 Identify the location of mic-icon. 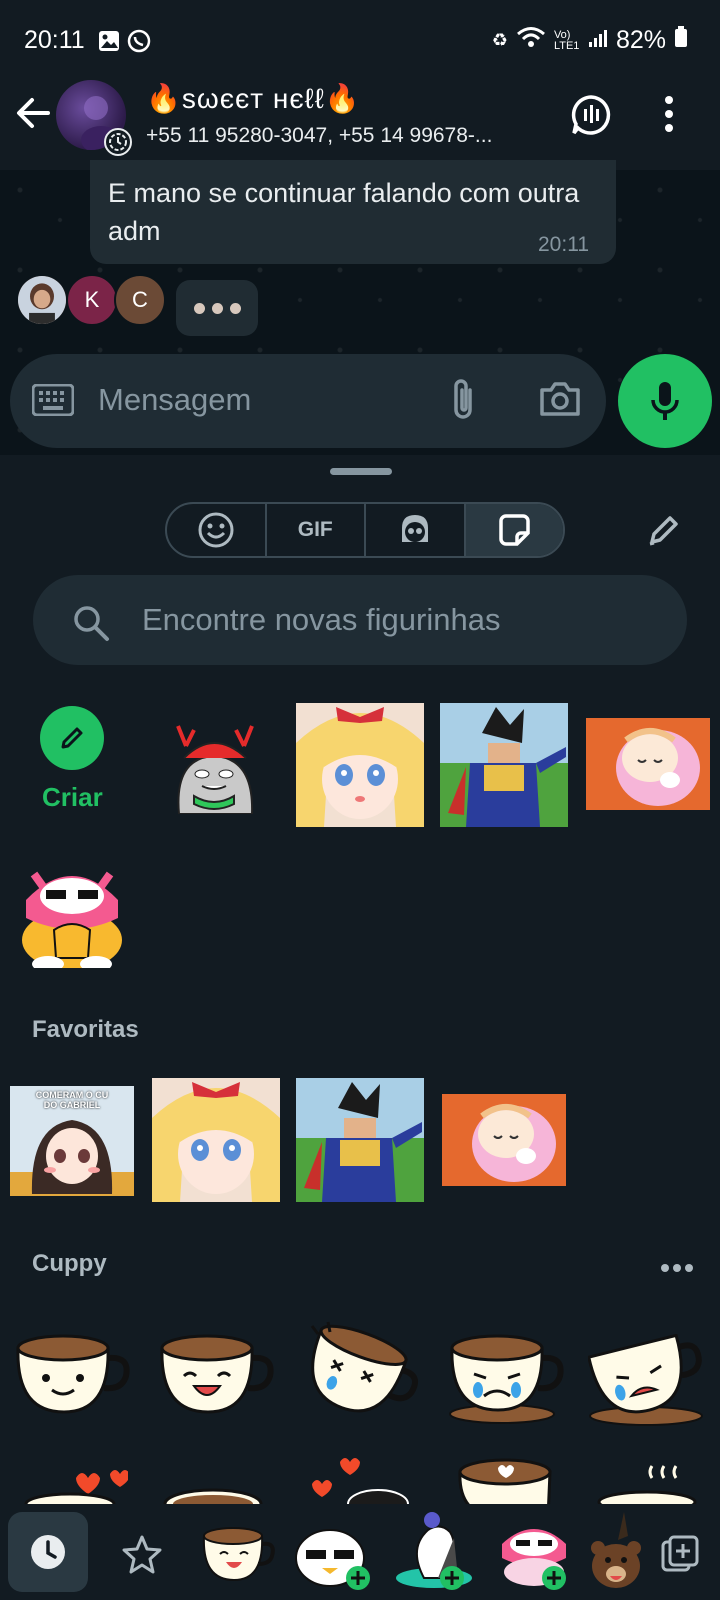
(665, 401).